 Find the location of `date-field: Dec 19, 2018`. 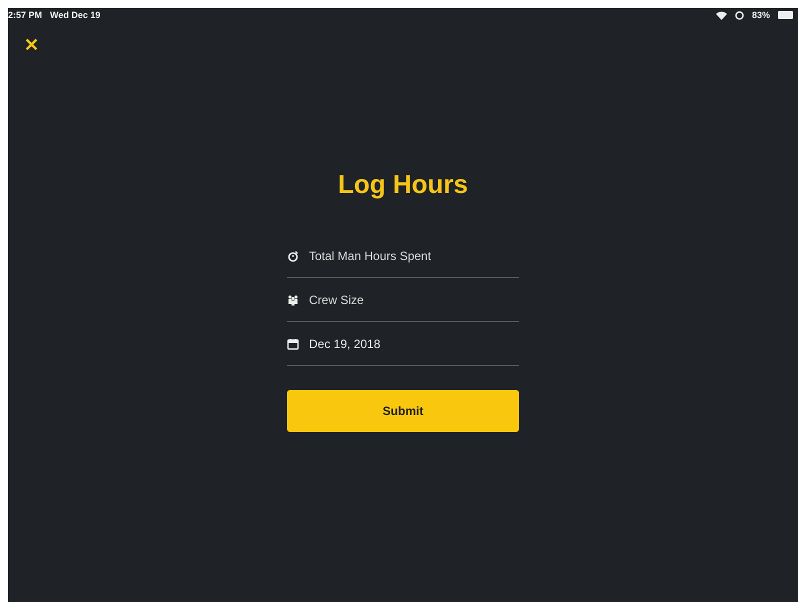

date-field: Dec 19, 2018 is located at coordinates (414, 344).